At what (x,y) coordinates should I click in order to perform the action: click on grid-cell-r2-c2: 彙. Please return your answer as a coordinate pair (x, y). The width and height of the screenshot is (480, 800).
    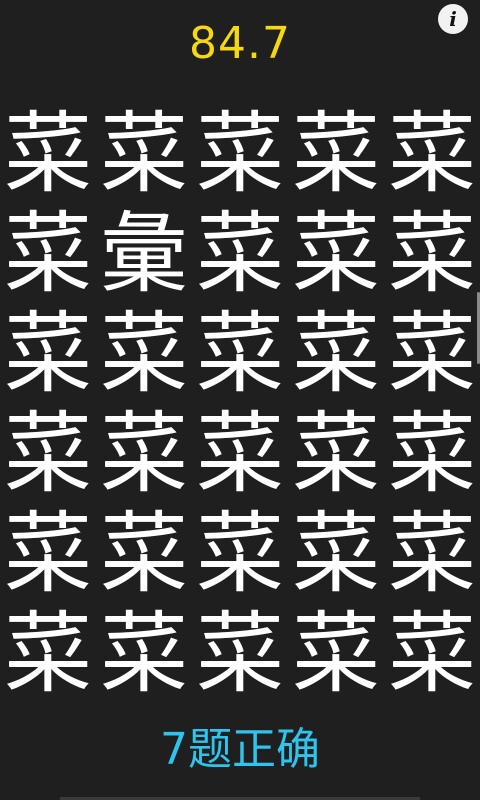
    Looking at the image, I should click on (144, 254).